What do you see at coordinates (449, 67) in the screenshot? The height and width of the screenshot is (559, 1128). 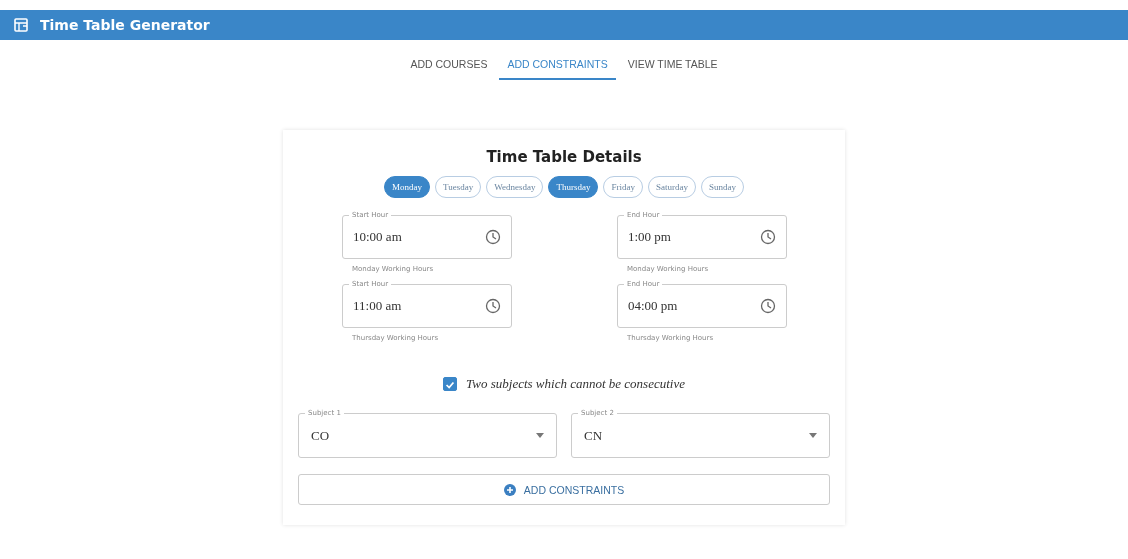 I see `tab: ADD COURSES` at bounding box center [449, 67].